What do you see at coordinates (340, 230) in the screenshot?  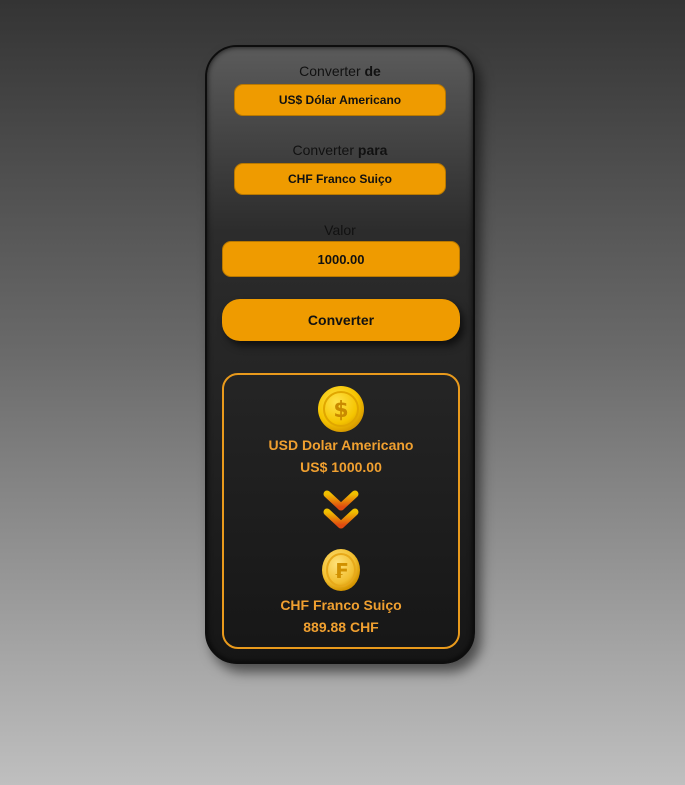 I see `amount-label: Valor` at bounding box center [340, 230].